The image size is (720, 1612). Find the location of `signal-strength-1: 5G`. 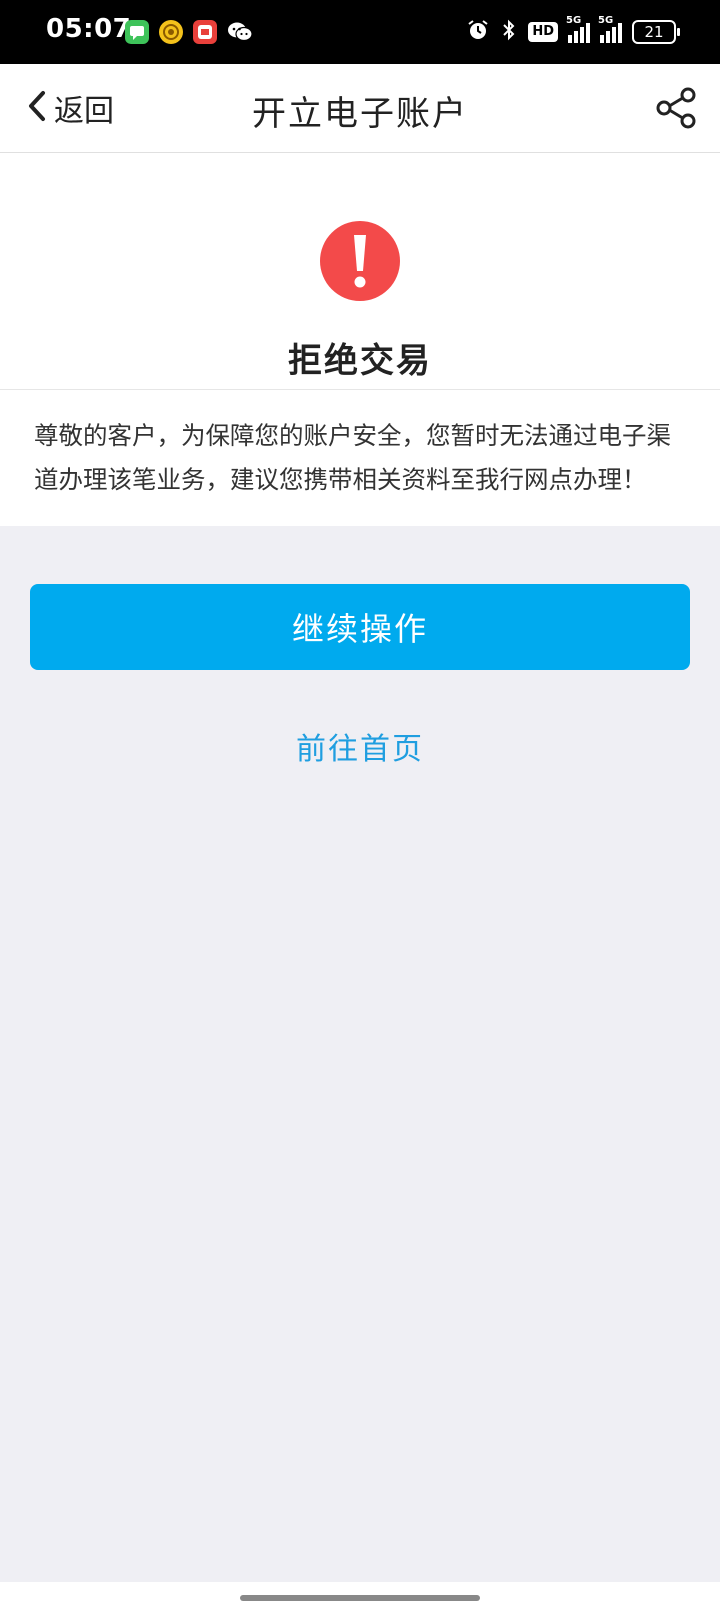

signal-strength-1: 5G is located at coordinates (578, 29).